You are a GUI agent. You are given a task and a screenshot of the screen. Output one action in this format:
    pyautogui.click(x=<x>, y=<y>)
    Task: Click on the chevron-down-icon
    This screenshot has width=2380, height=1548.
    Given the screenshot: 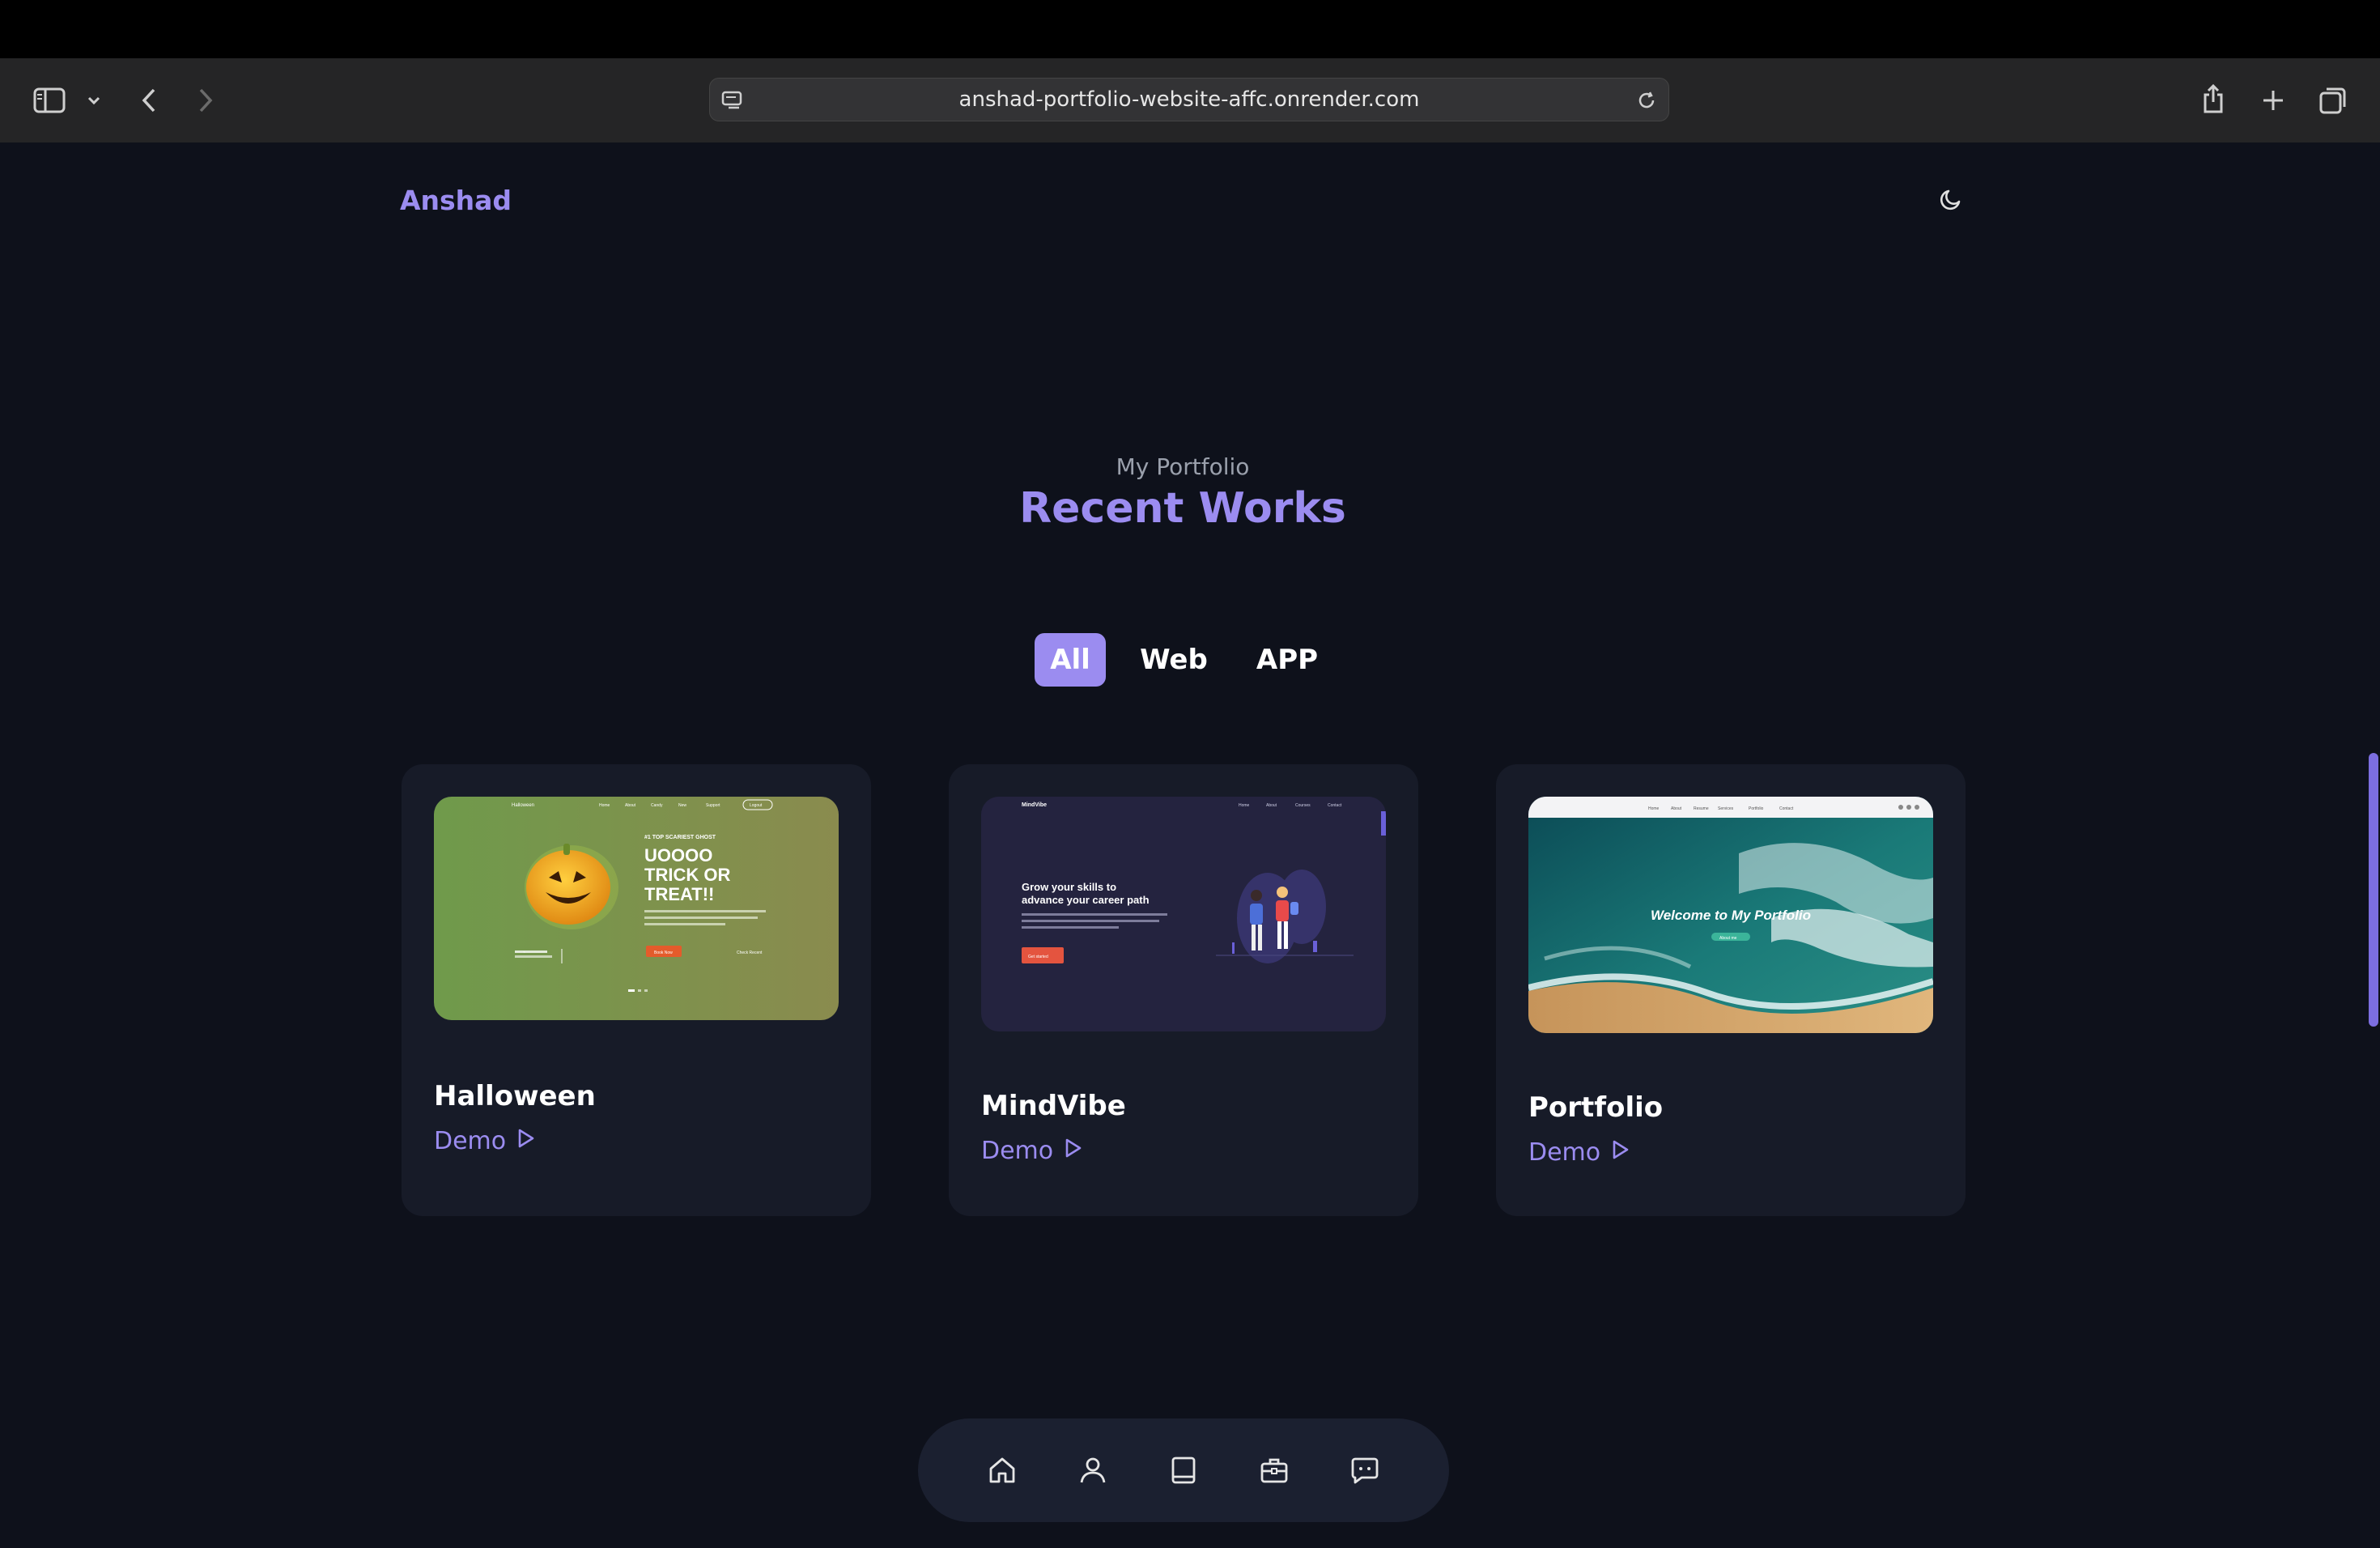 What is the action you would take?
    pyautogui.click(x=94, y=100)
    